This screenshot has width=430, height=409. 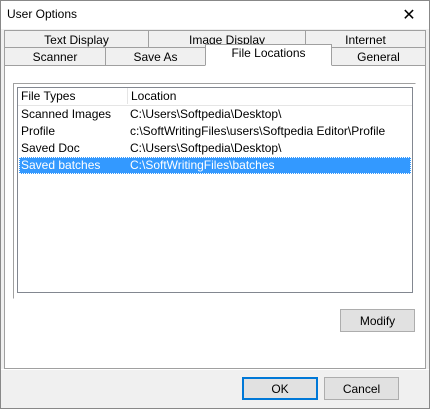 I want to click on tab-label: Save As, so click(x=155, y=57).